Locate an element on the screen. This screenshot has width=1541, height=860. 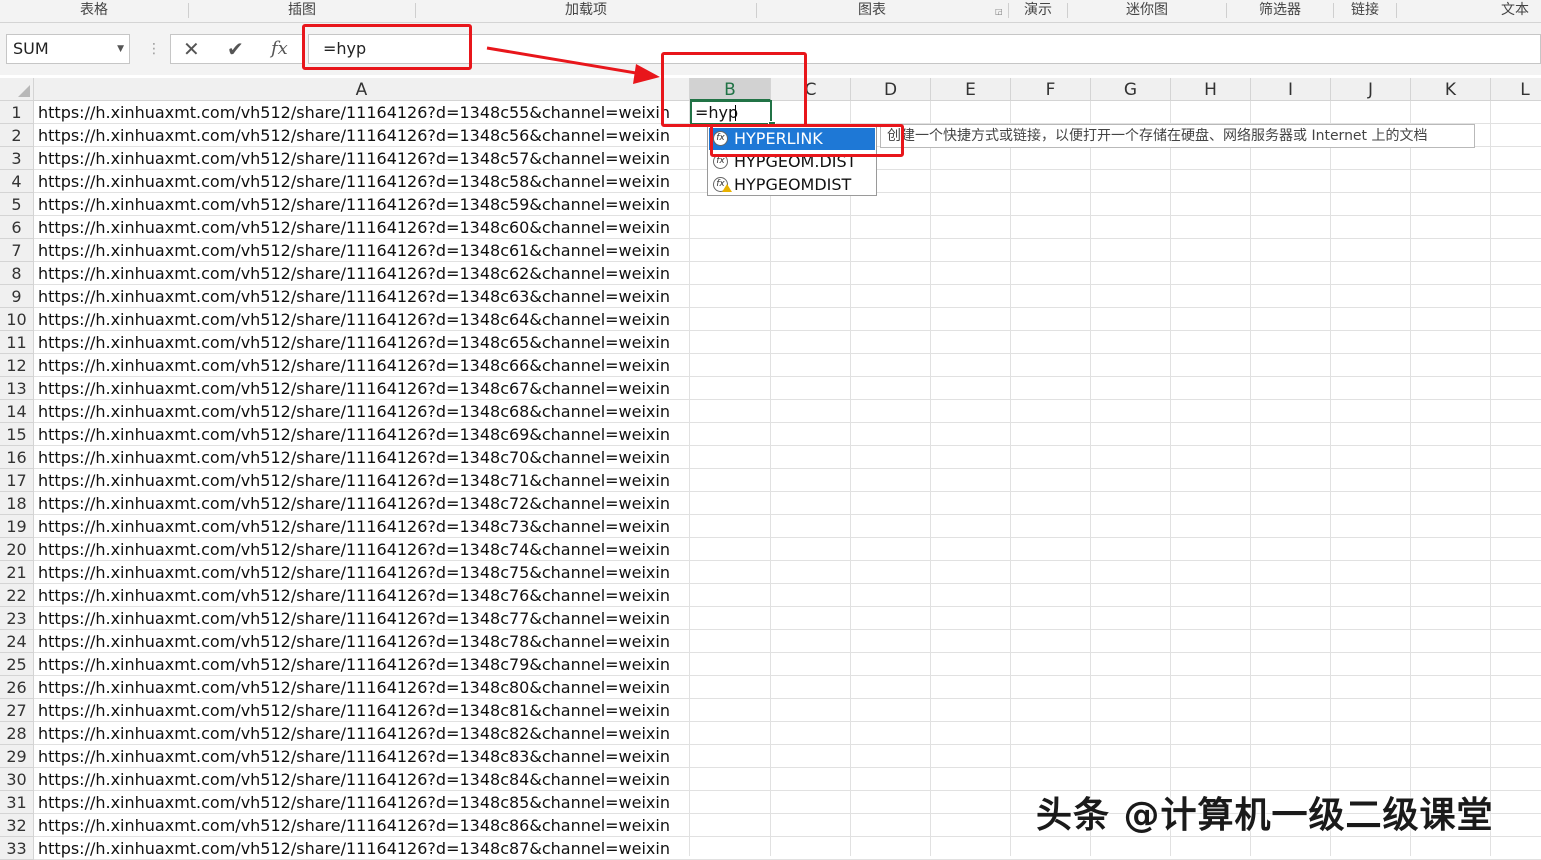
watermark: 头条 @计算机一级二级课堂 is located at coordinates (1265, 815).